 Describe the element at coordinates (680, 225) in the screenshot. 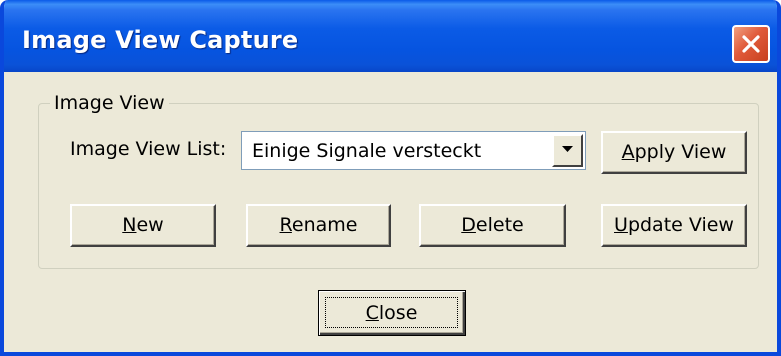

I see `update-view-label: pdate View` at that location.